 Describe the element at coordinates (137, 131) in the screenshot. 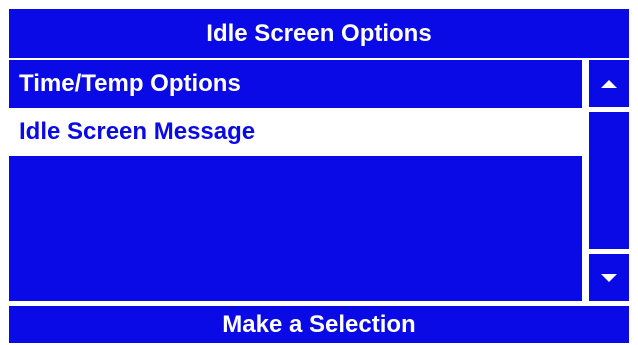

I see `menu-item-label: Idle Screen Message` at that location.